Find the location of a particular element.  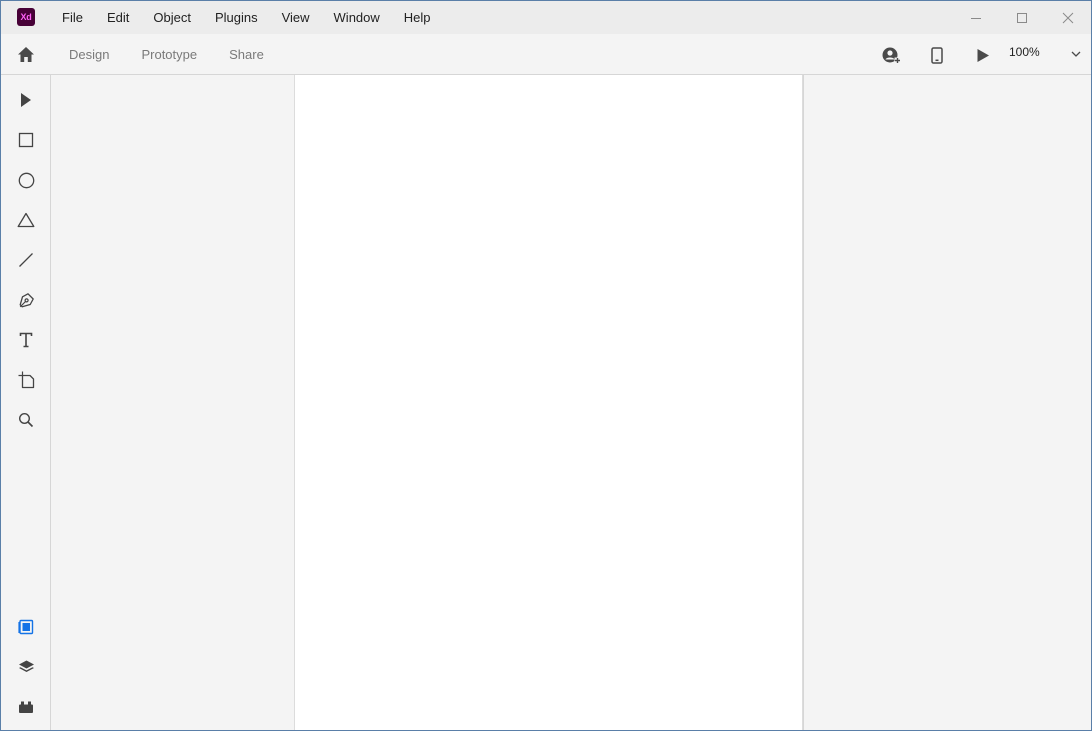

invite-button is located at coordinates (891, 55).